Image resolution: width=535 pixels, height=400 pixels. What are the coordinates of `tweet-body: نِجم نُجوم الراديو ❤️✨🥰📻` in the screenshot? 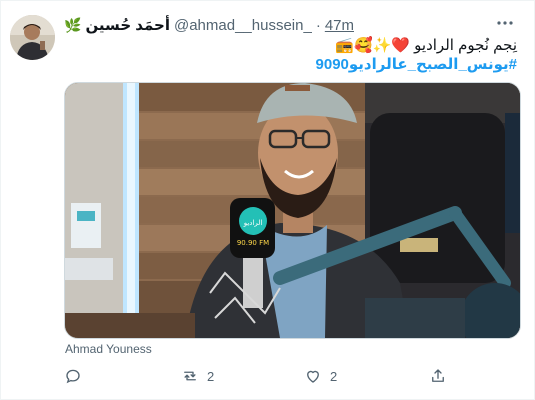 It's located at (426, 45).